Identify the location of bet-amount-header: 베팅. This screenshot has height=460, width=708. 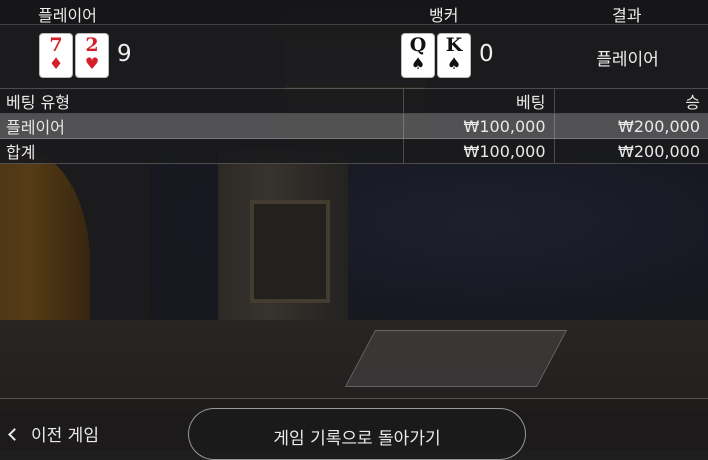
(478, 101).